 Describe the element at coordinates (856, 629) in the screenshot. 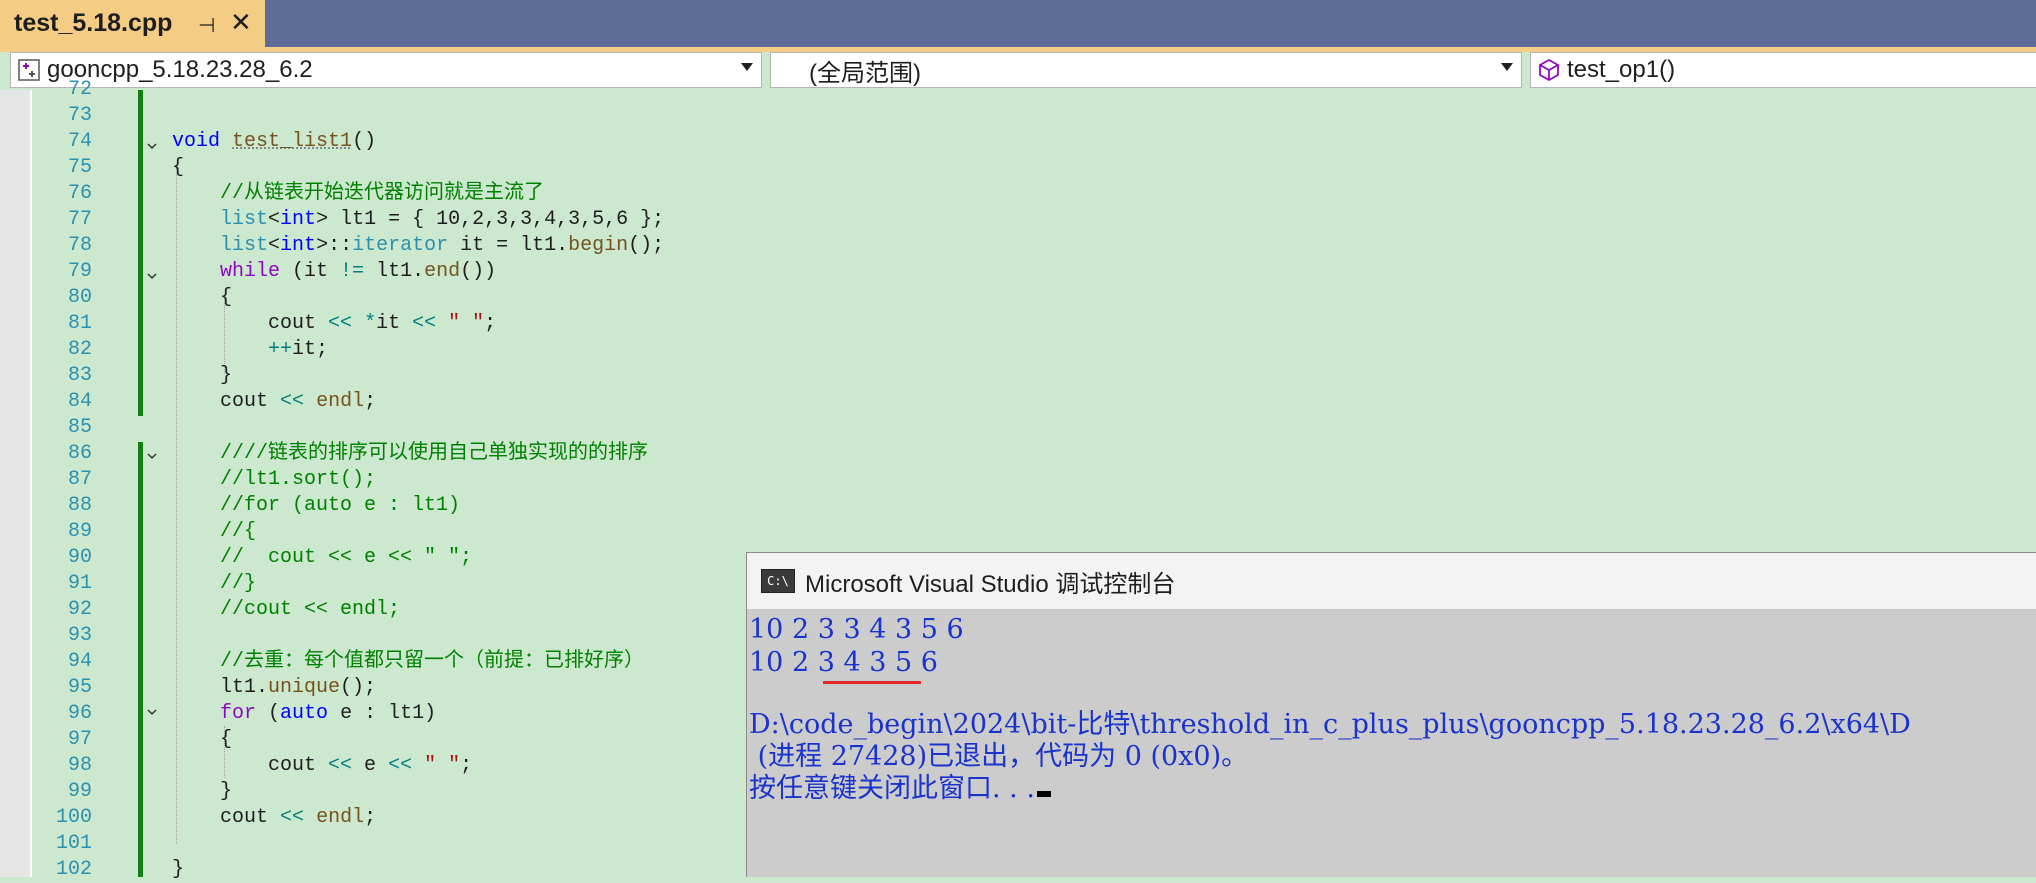

I see `console-output-line: 10 2 3 3 4 3 5 6` at that location.